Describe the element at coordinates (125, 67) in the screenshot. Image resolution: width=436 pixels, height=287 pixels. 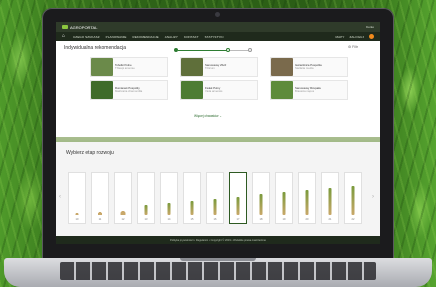
I see `weed-card-text: Tobołki Polne Thlaspi arvense` at that location.